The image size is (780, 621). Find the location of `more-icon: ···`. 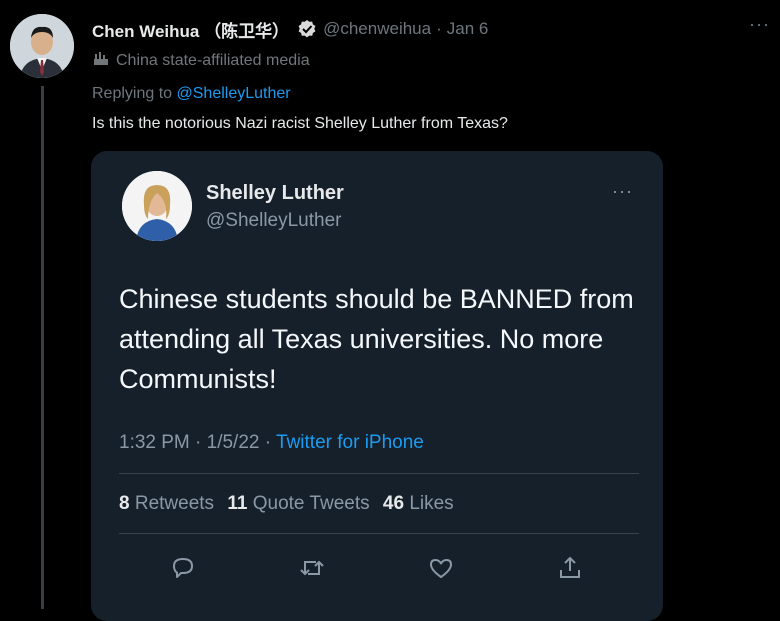

more-icon: ··· is located at coordinates (759, 24).